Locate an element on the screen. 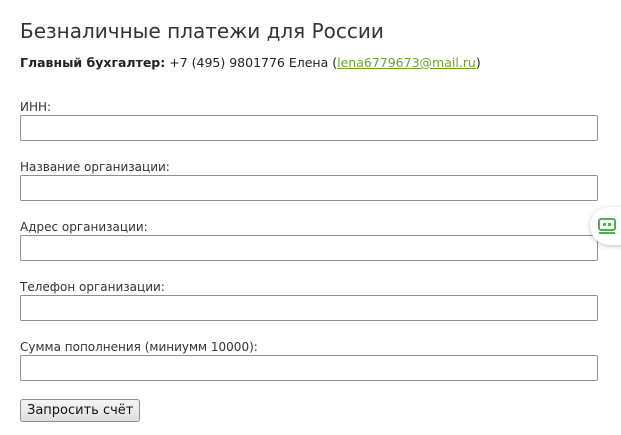 This screenshot has height=435, width=621. contact-phone-name: +7 (495) 9801776 Елена ( is located at coordinates (251, 62).